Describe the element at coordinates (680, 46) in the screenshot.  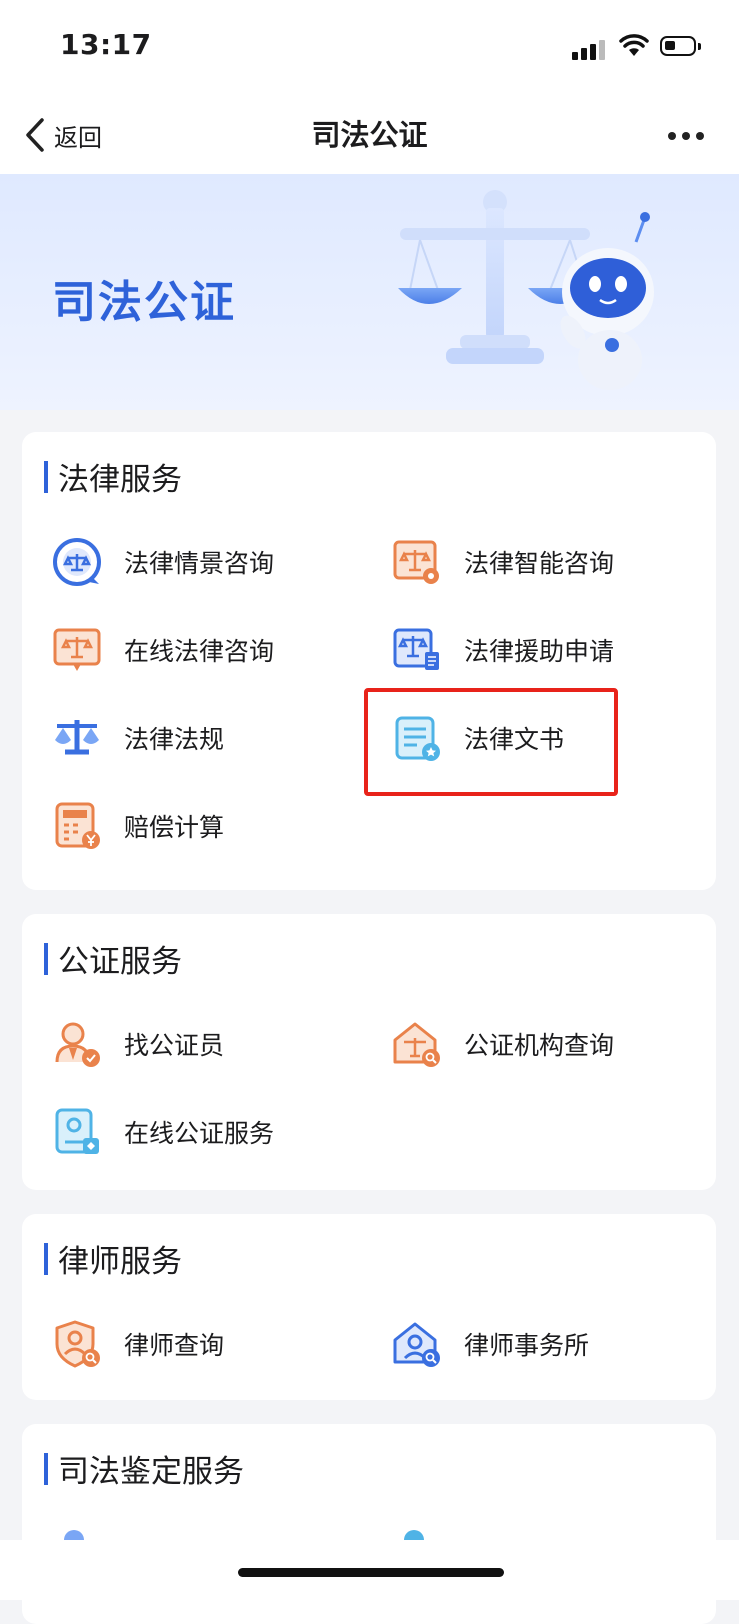
I see `battery-icon` at that location.